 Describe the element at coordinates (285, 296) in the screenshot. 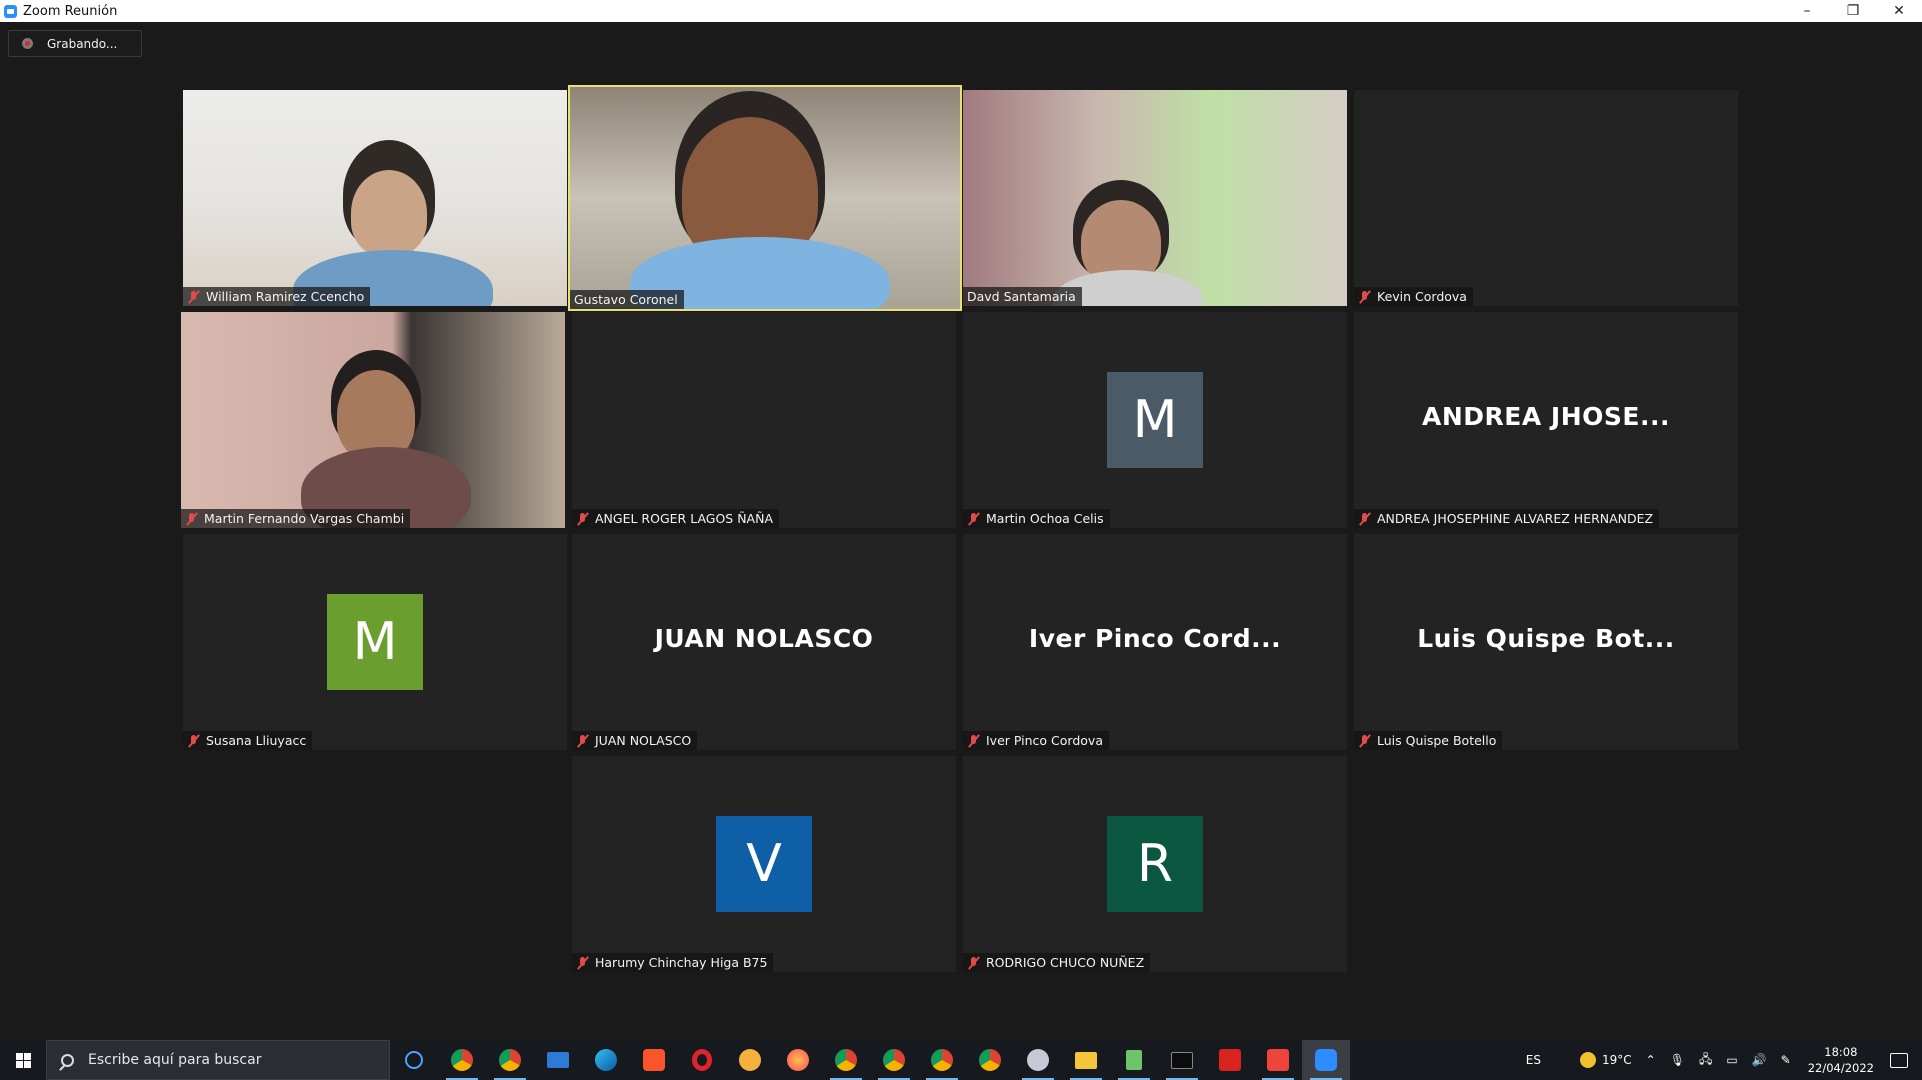

I see `participant-name: William Ramirez Ccencho` at that location.